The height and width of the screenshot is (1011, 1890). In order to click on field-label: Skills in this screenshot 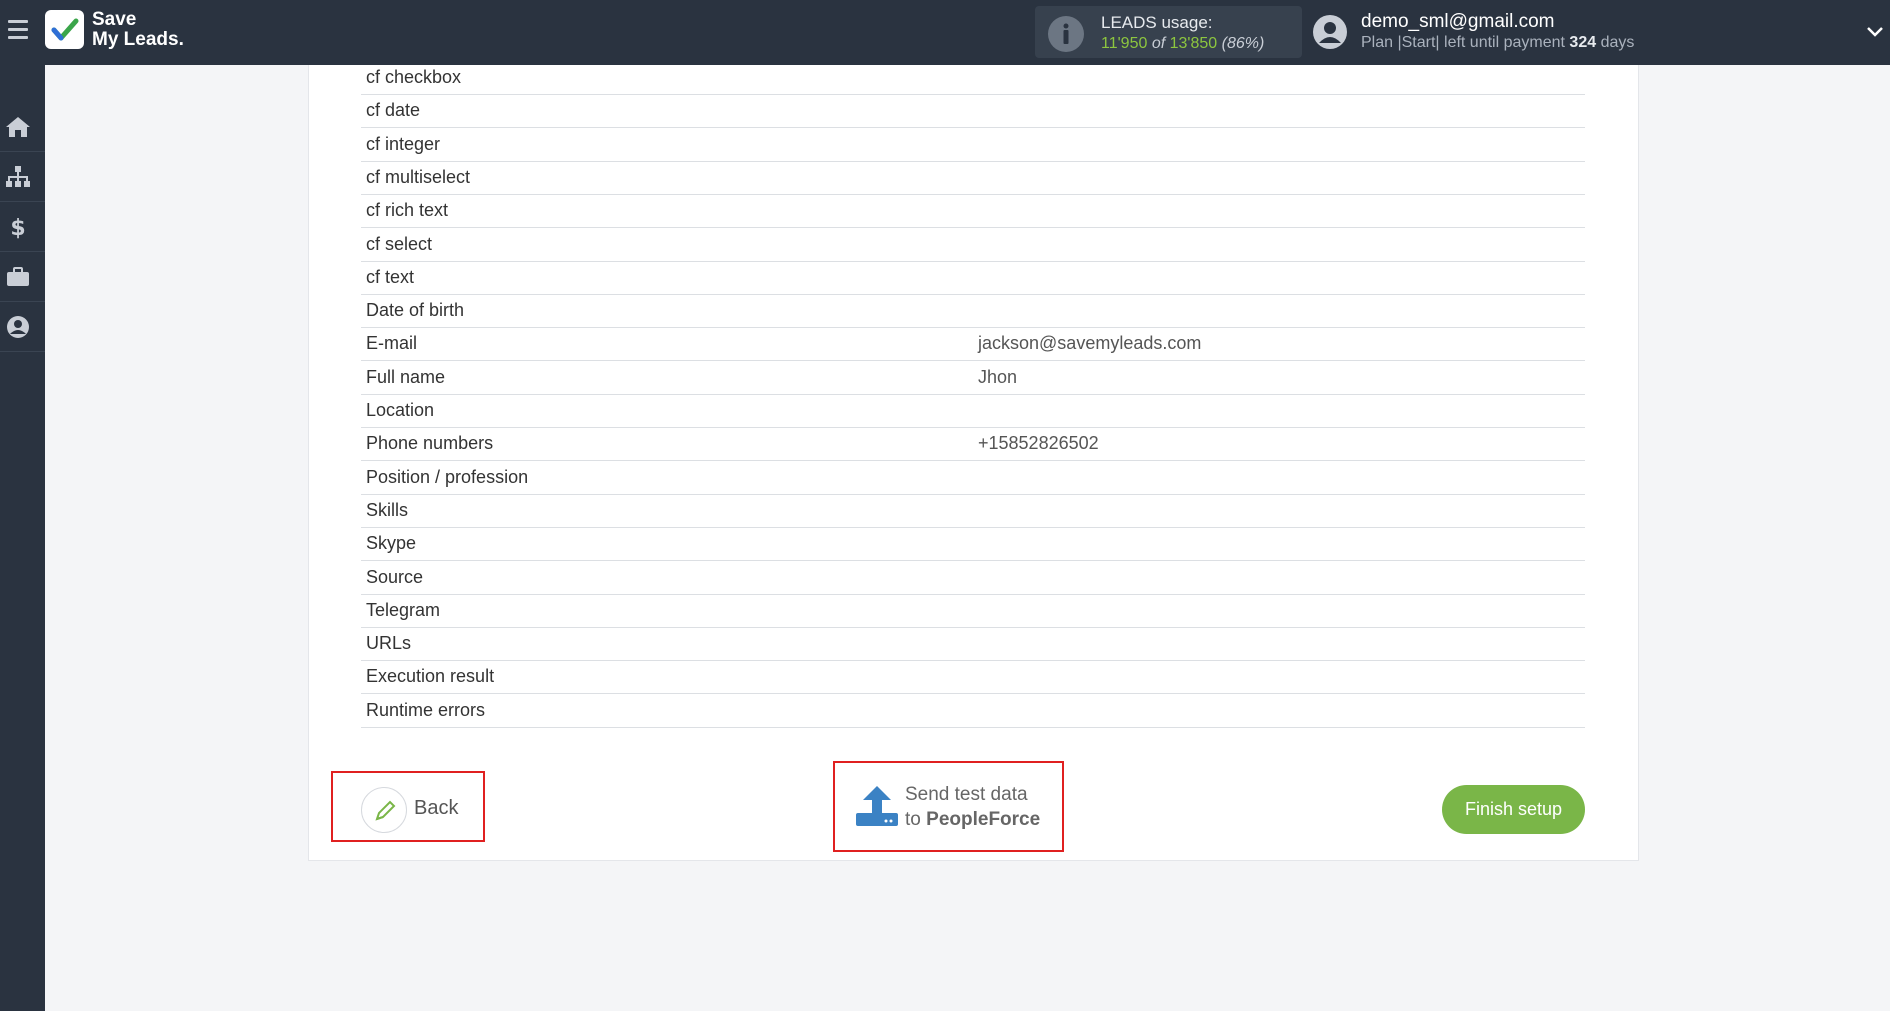, I will do `click(387, 509)`.